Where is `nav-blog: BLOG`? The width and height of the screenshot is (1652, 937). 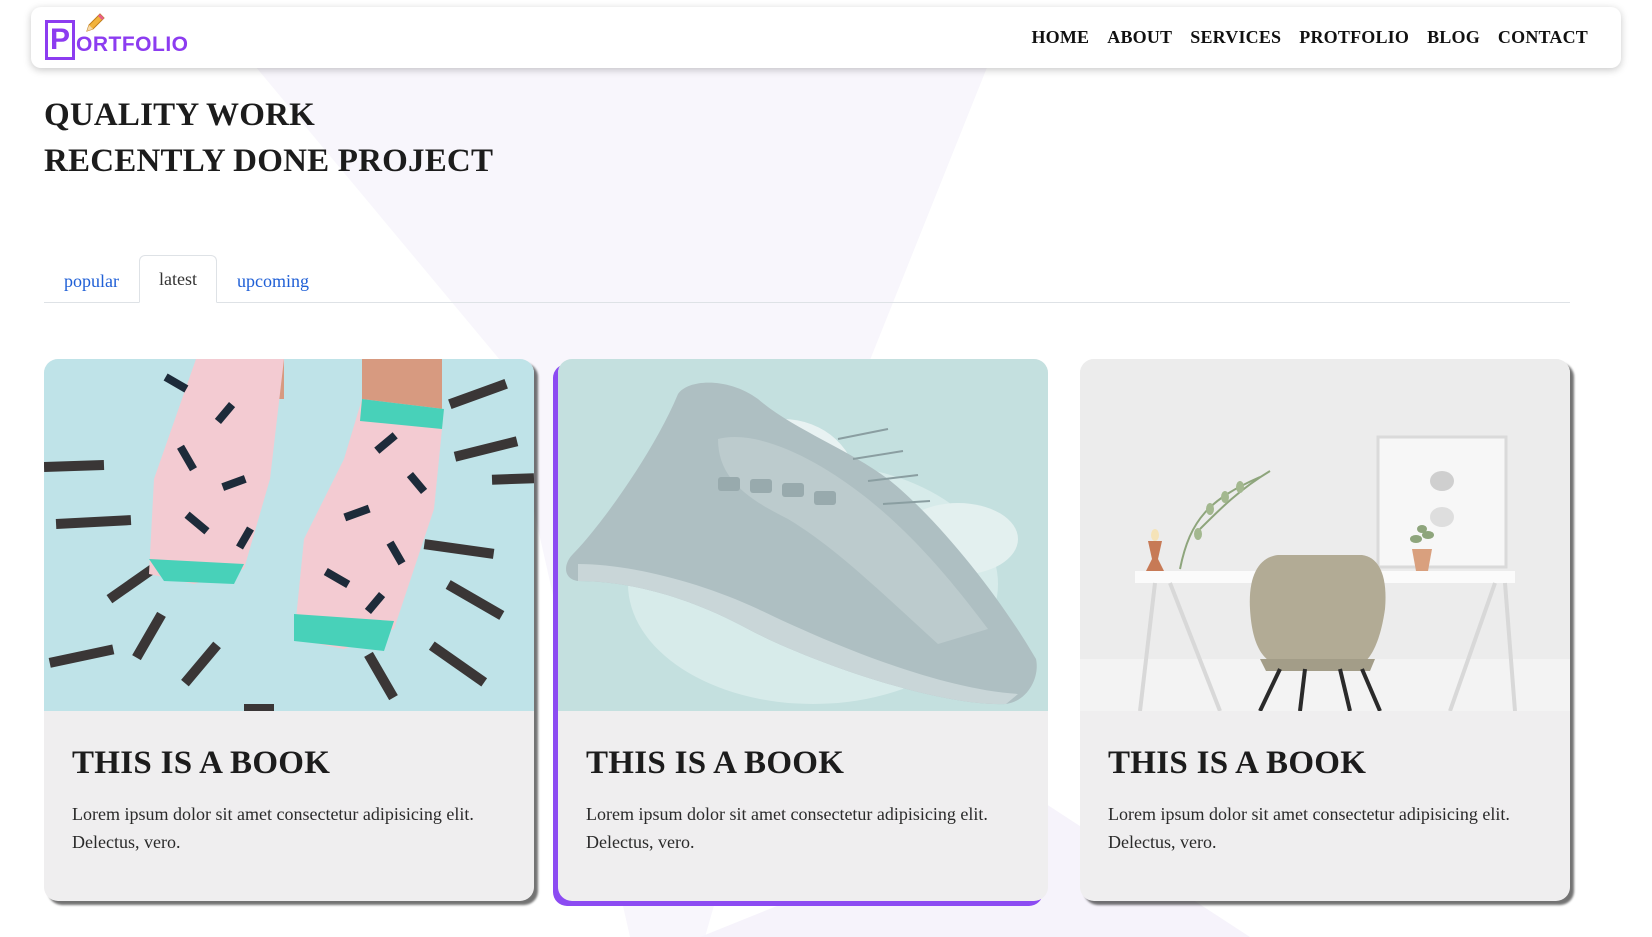 nav-blog: BLOG is located at coordinates (1453, 37).